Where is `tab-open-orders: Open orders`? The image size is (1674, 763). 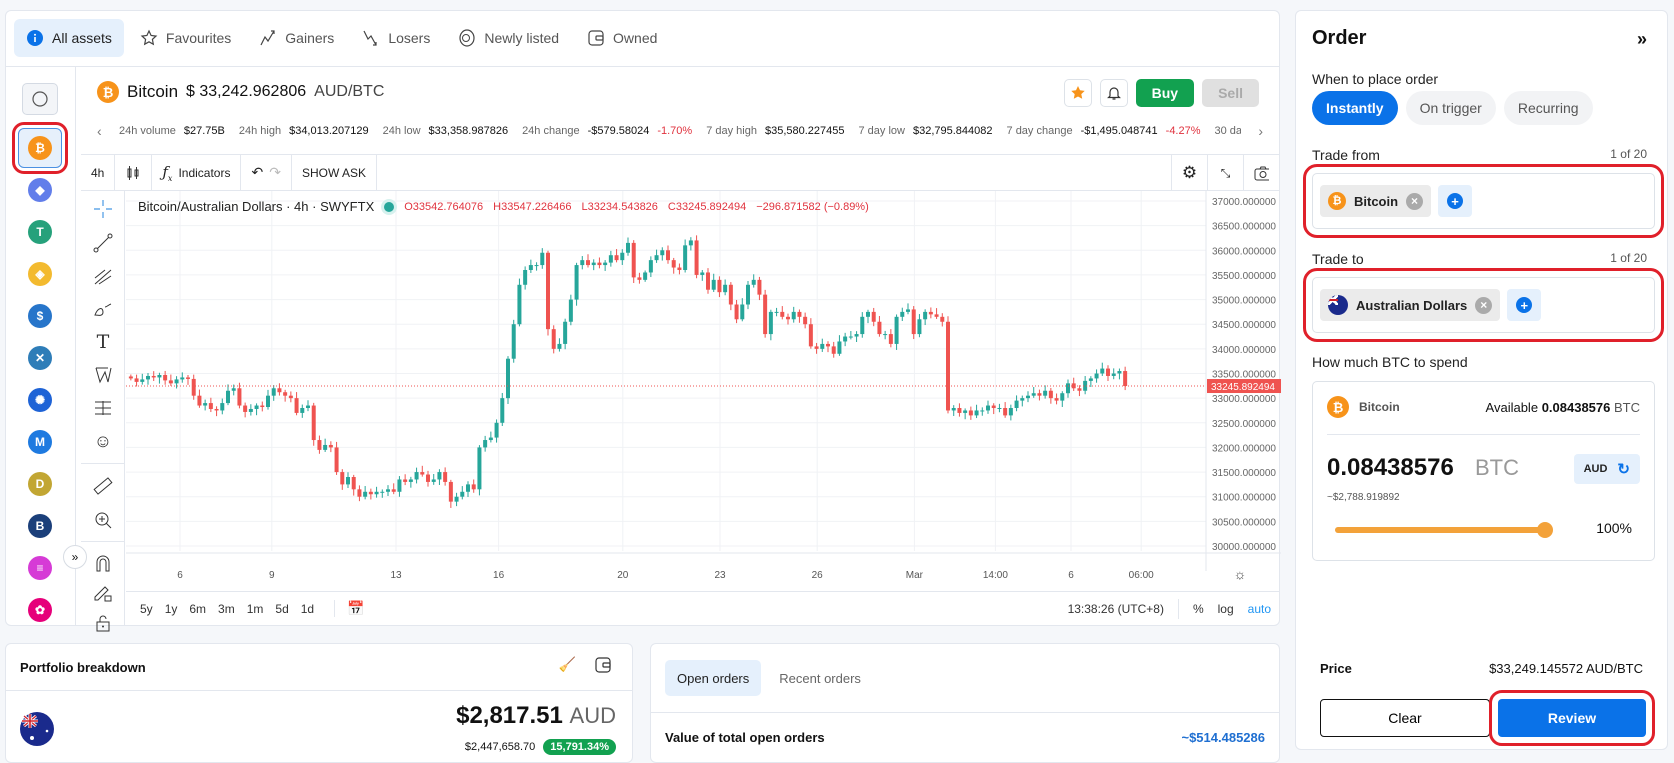 tab-open-orders: Open orders is located at coordinates (713, 678).